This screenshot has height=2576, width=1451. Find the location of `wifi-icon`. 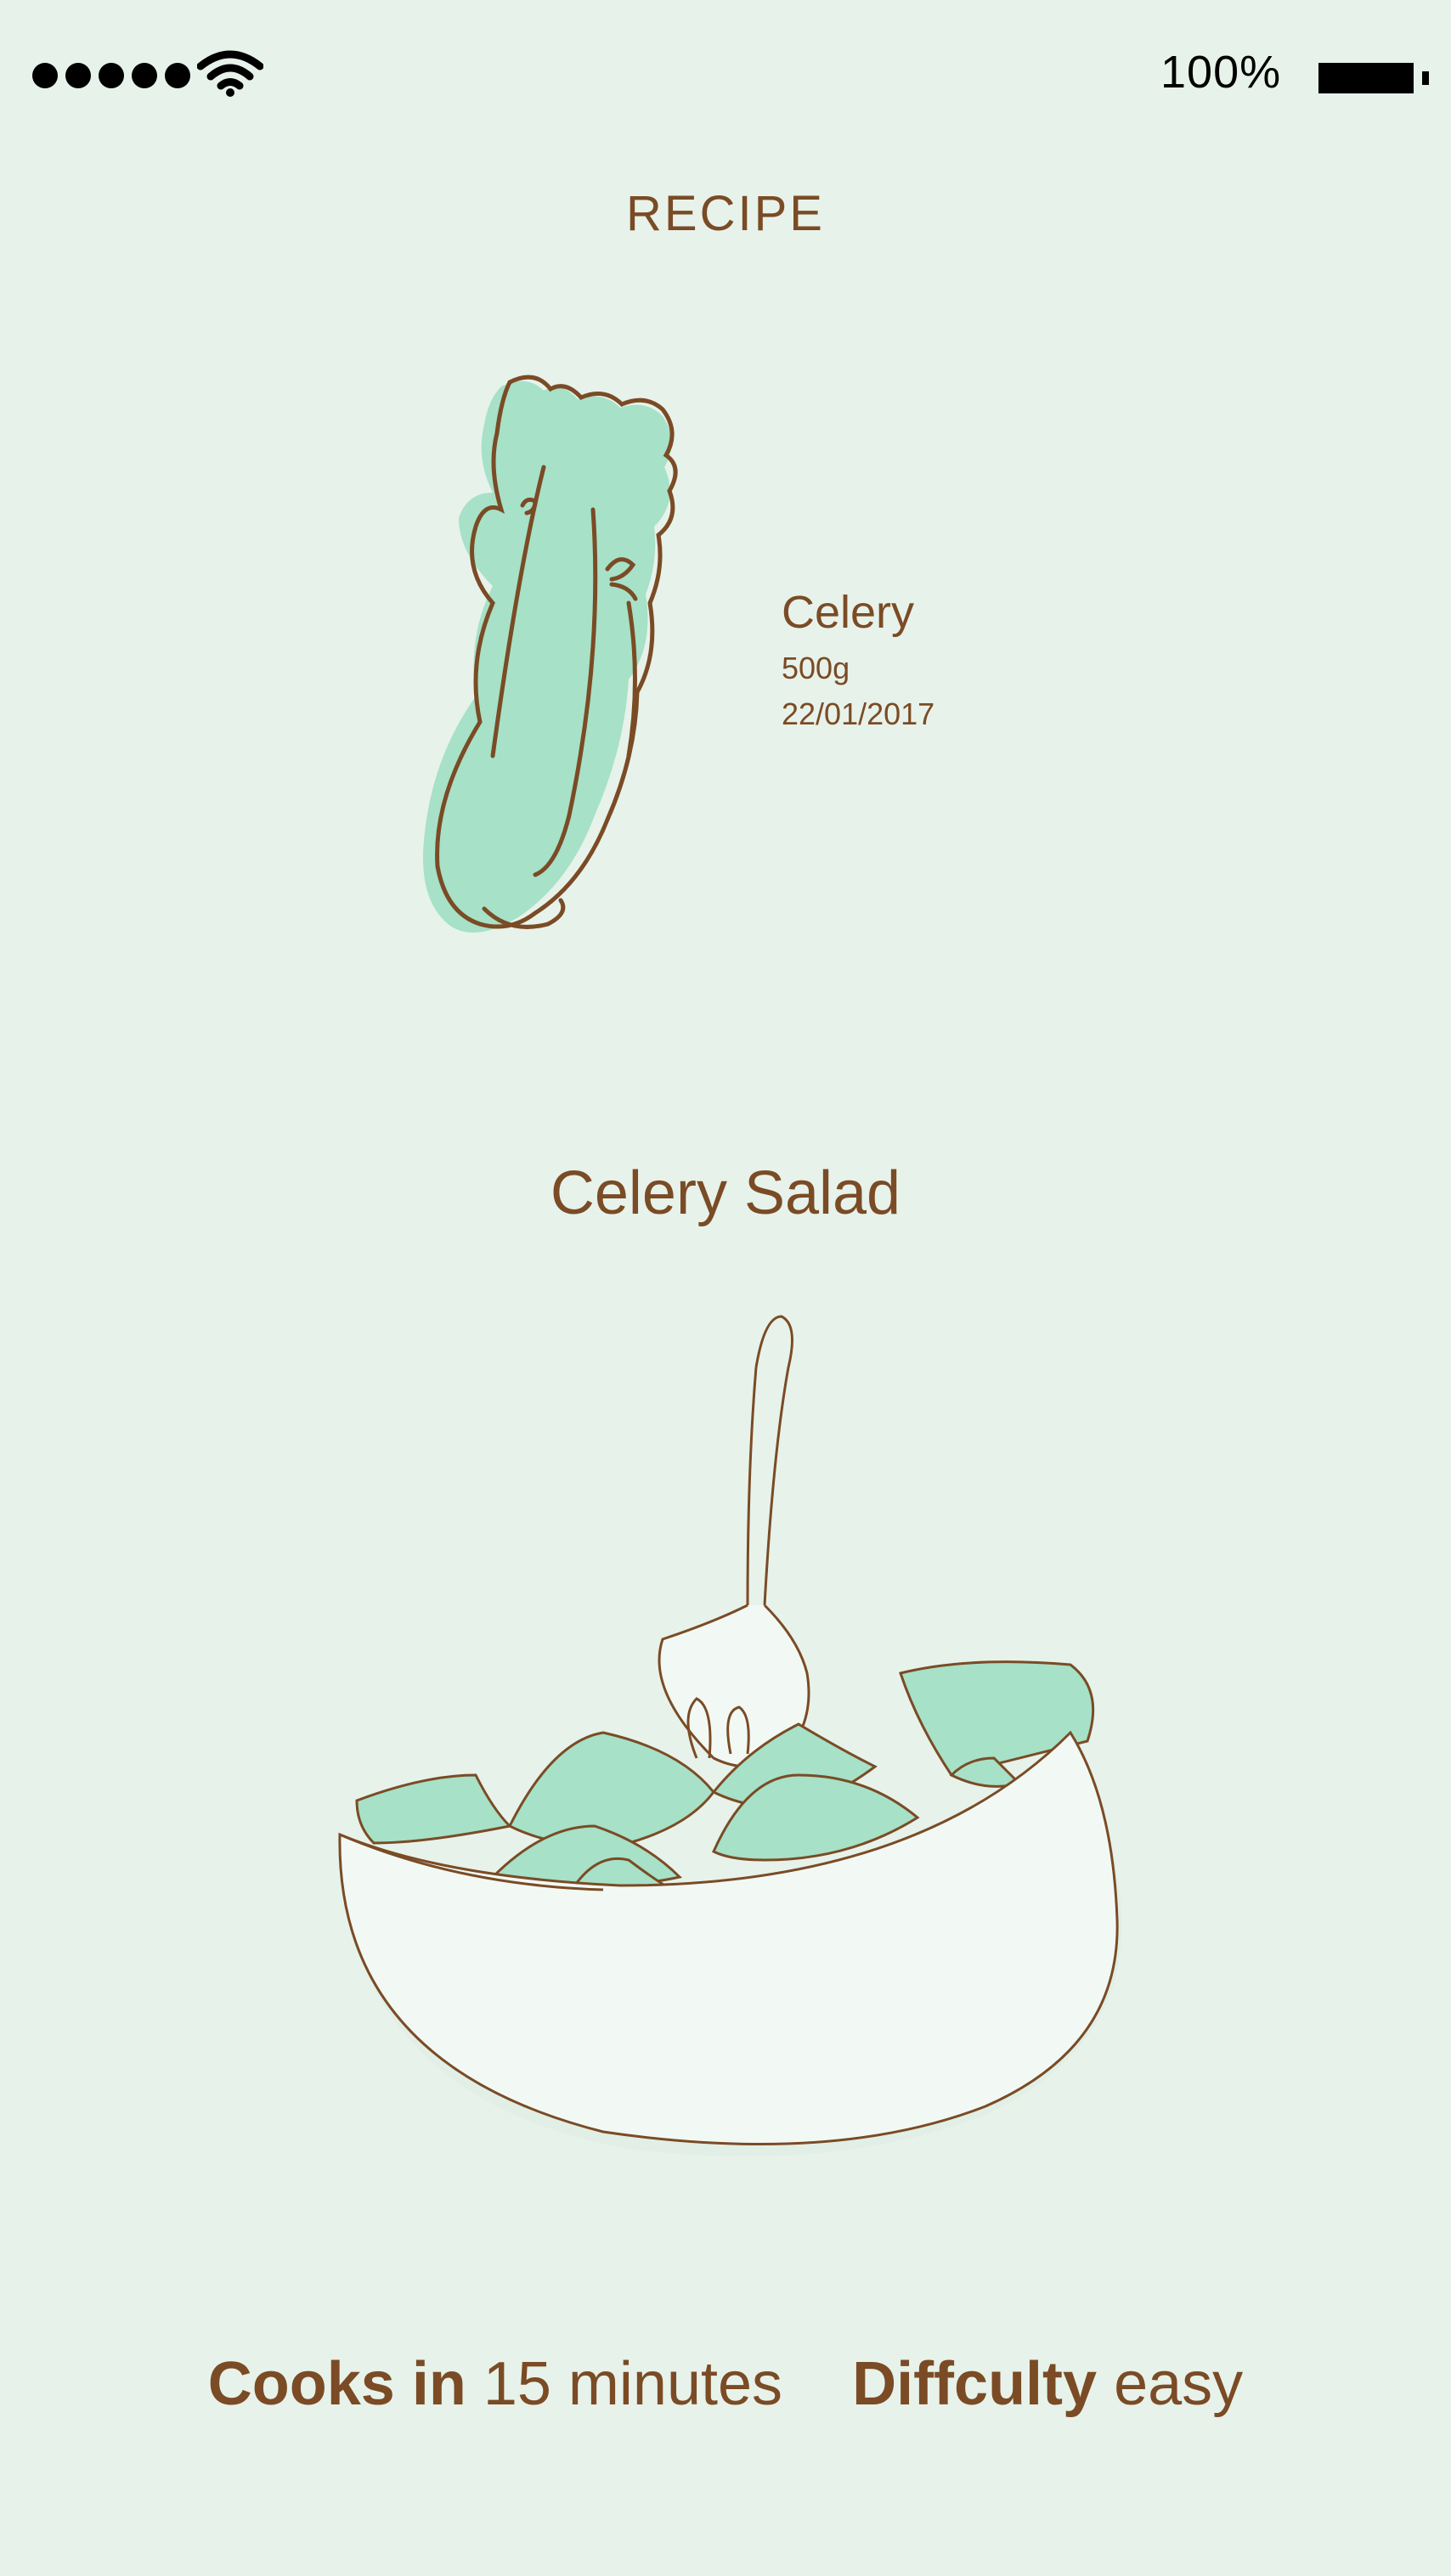

wifi-icon is located at coordinates (230, 73).